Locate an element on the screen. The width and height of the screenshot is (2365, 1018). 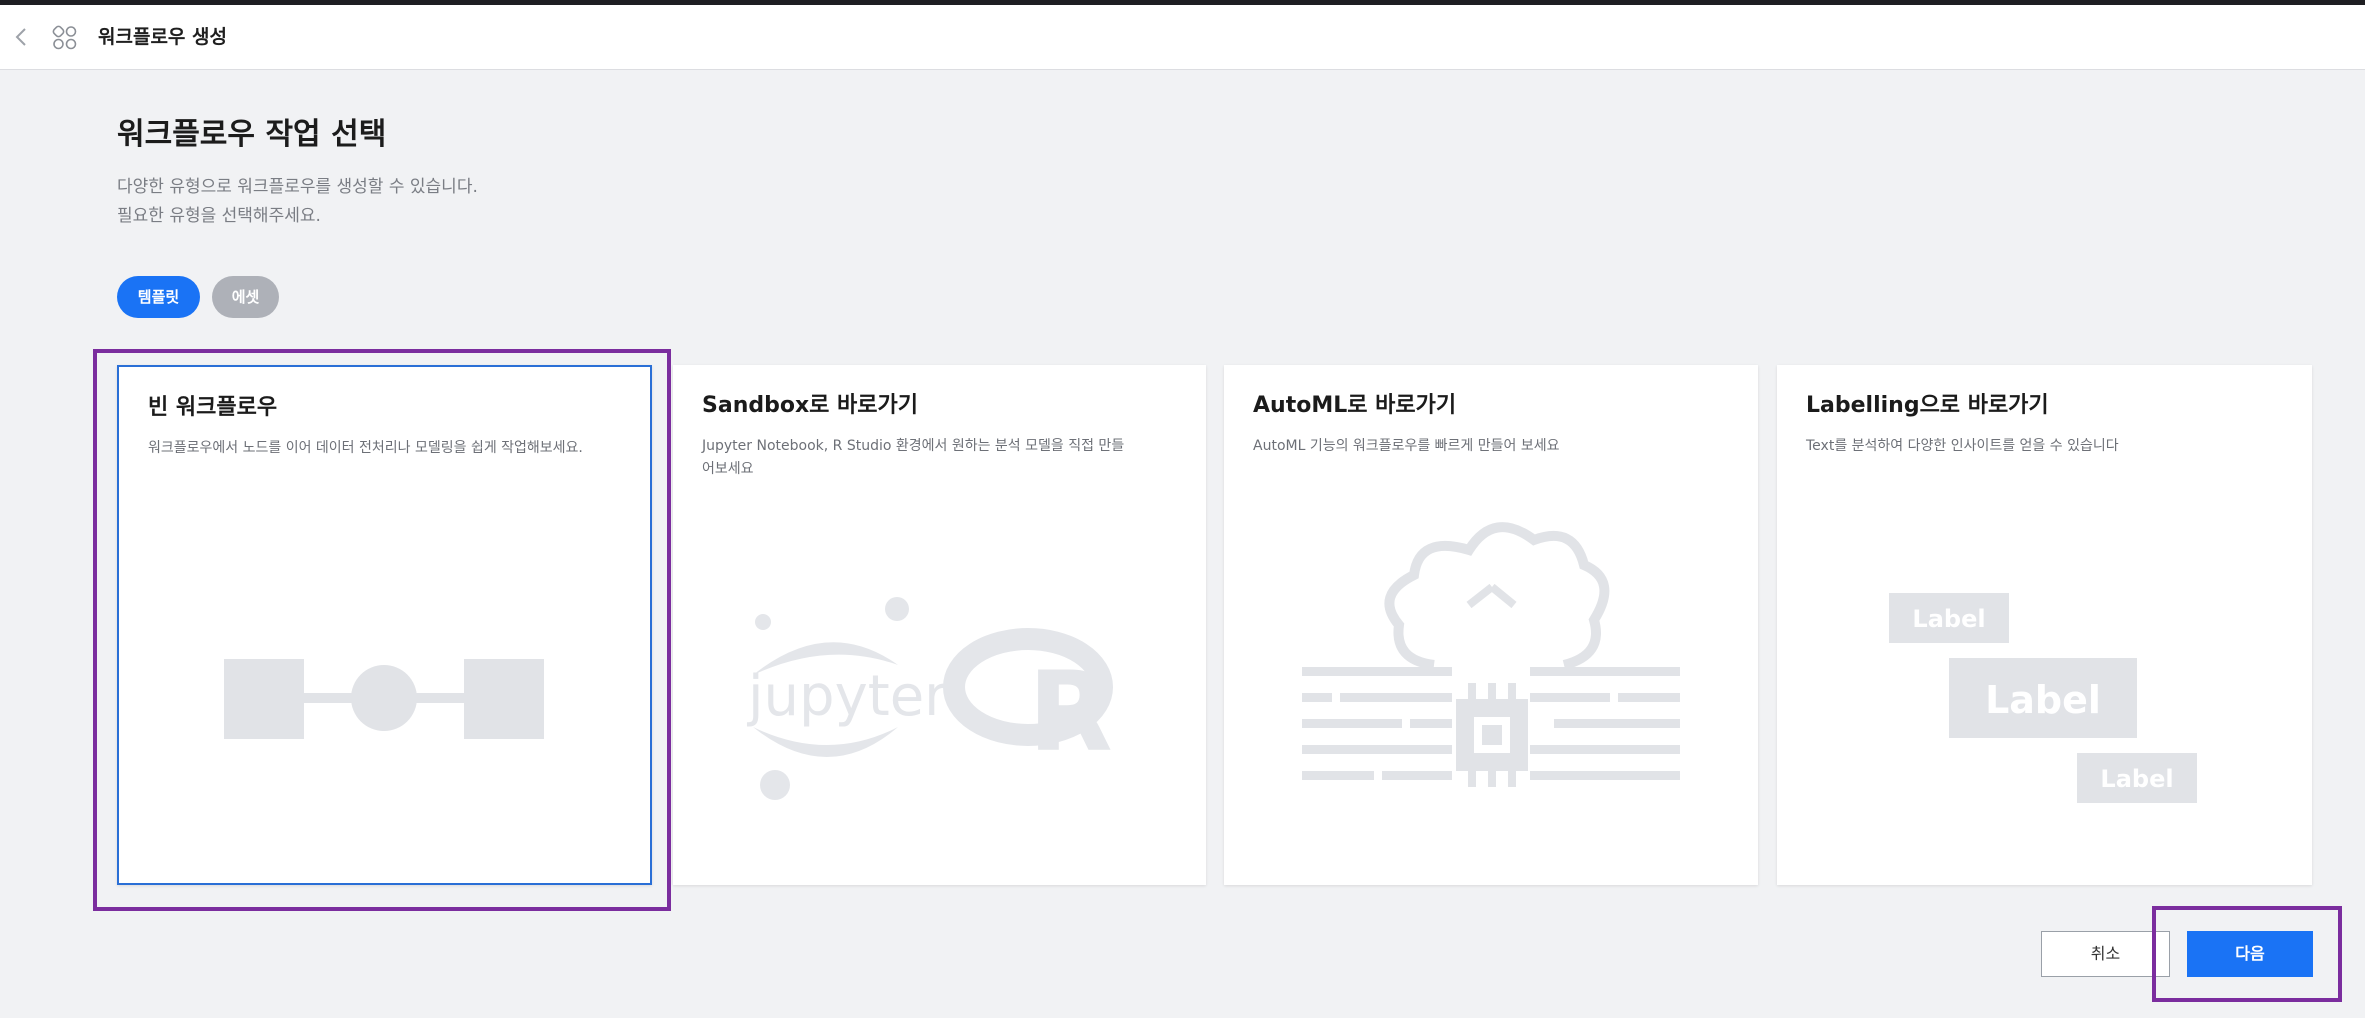
jupyter-r-illustration: jupyter R is located at coordinates (929, 698).